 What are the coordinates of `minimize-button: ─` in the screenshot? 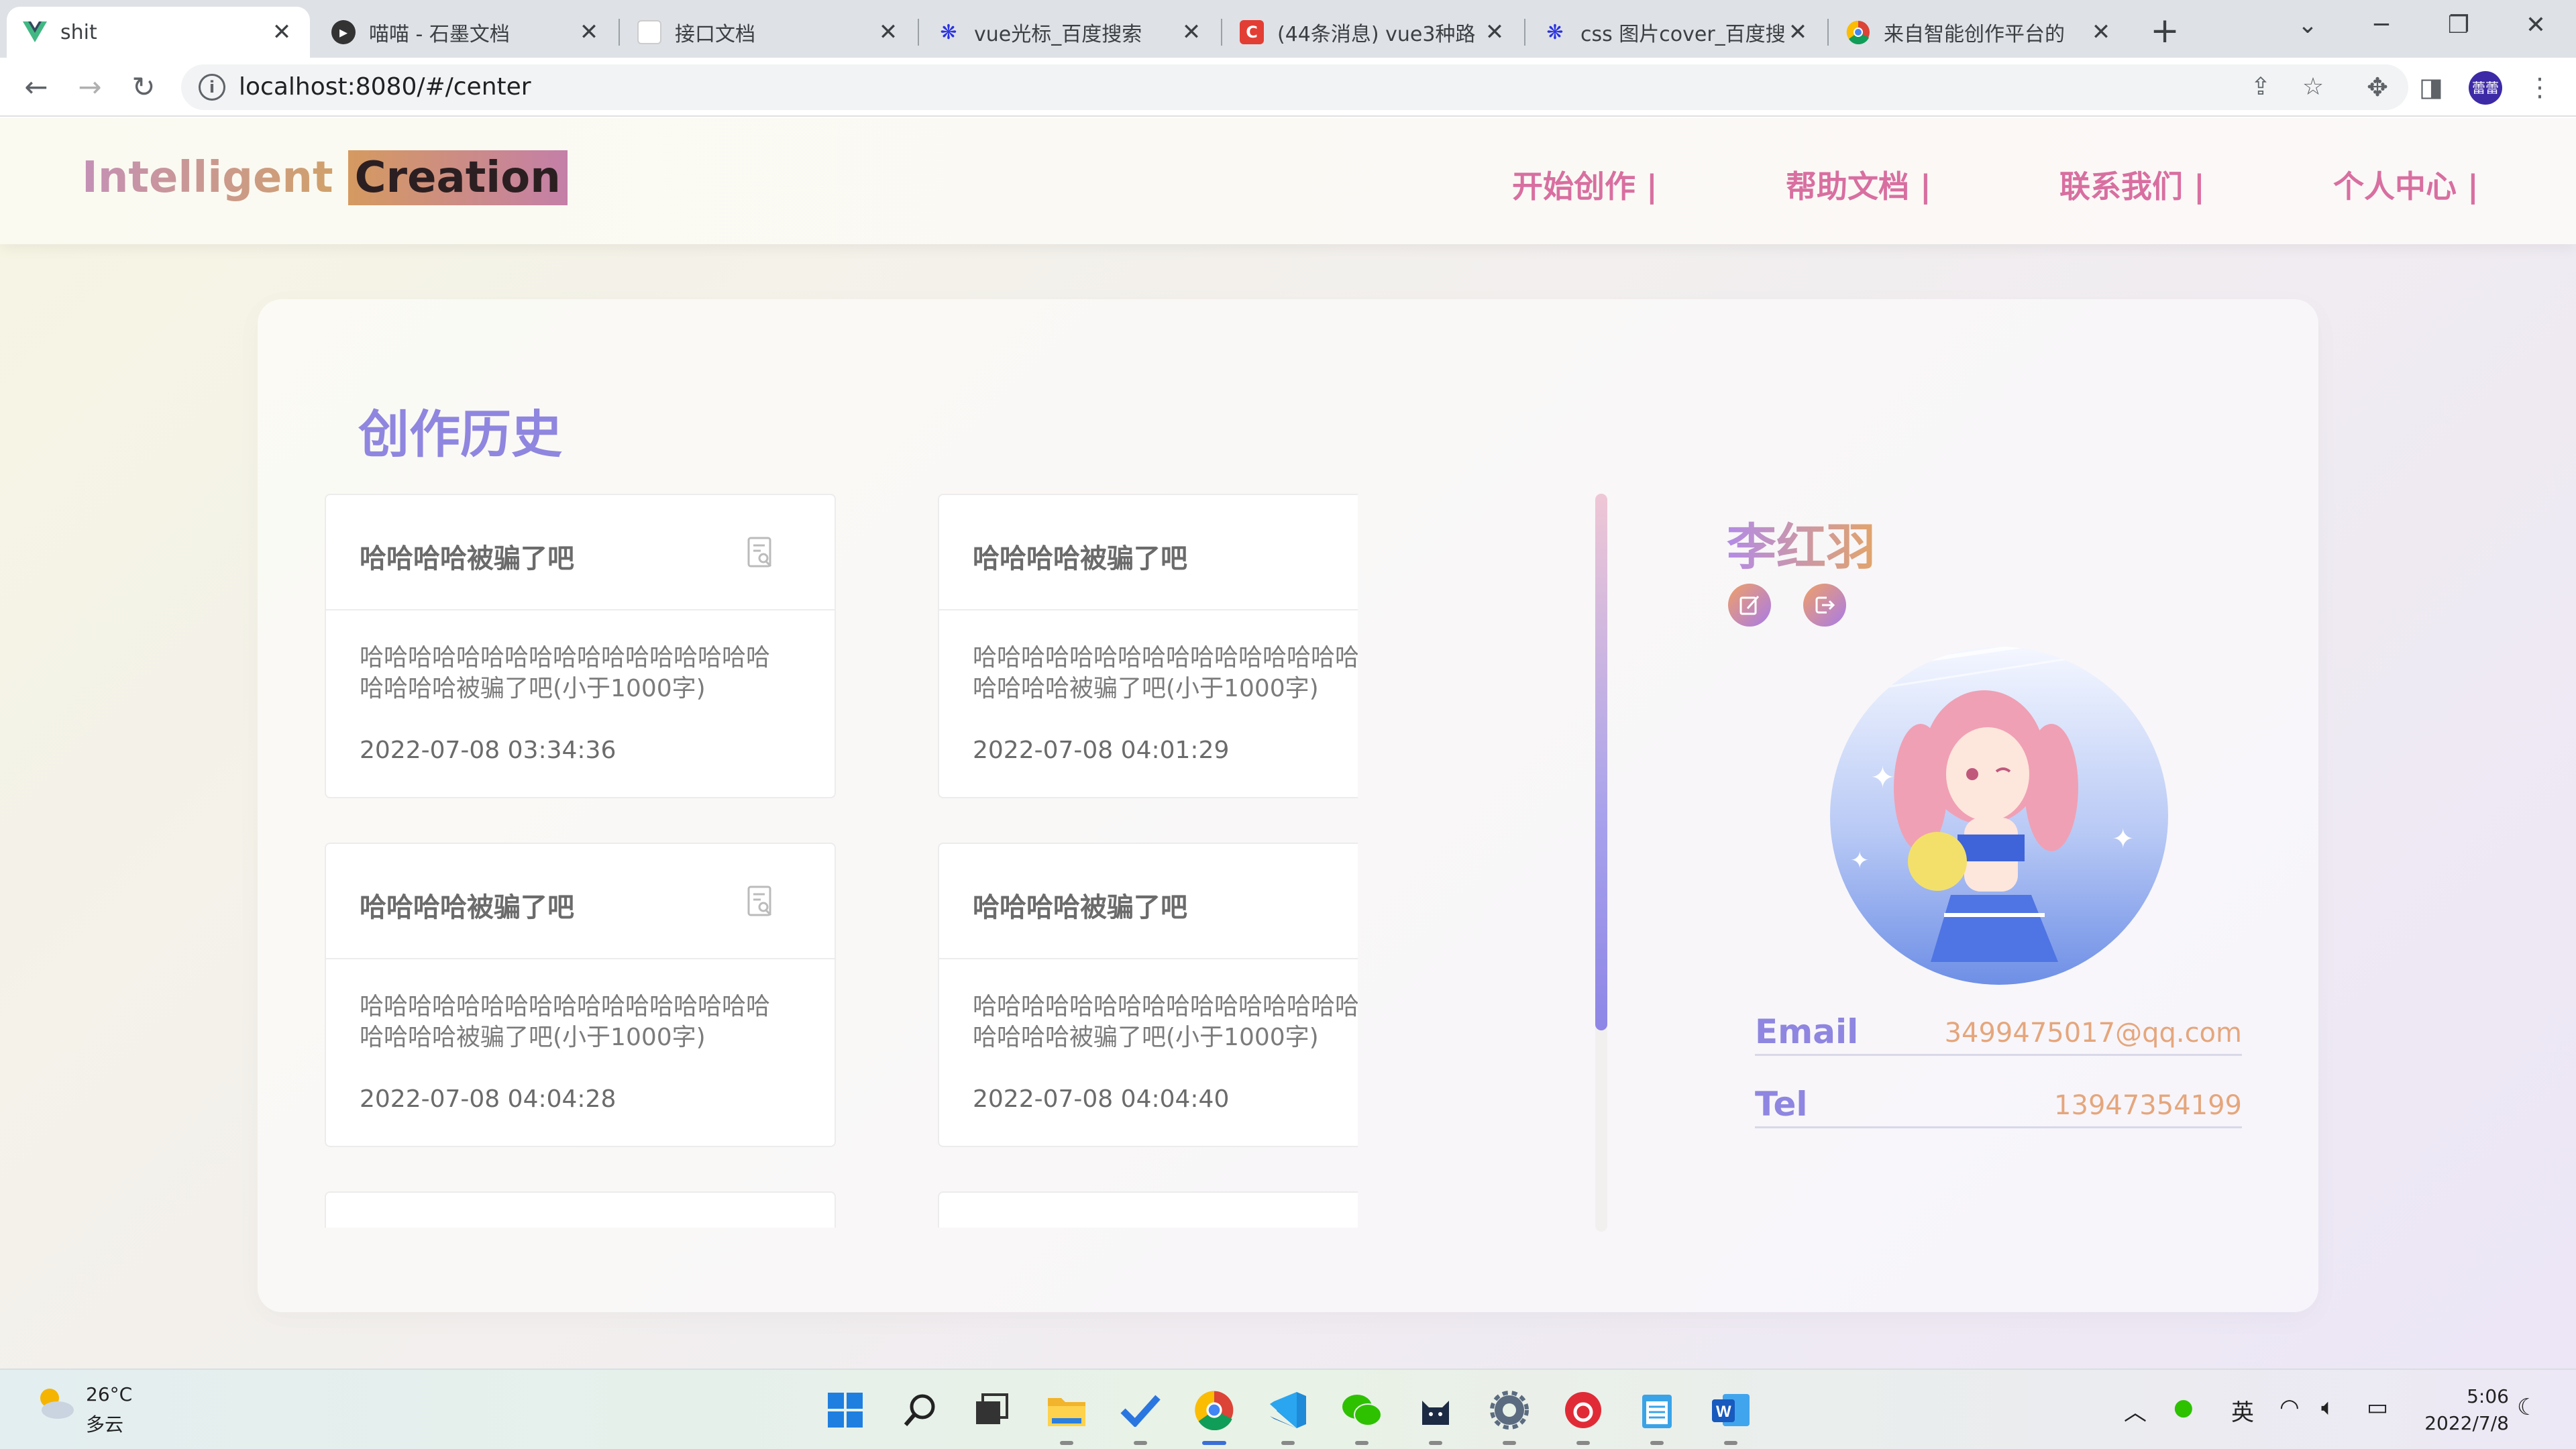 It's located at (2381, 25).